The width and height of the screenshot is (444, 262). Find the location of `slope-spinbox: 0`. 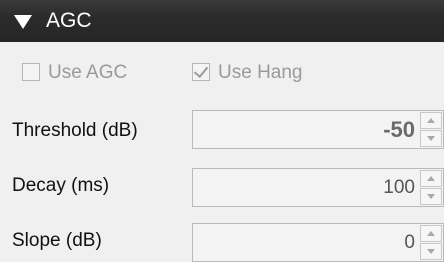

slope-spinbox: 0 is located at coordinates (318, 242).